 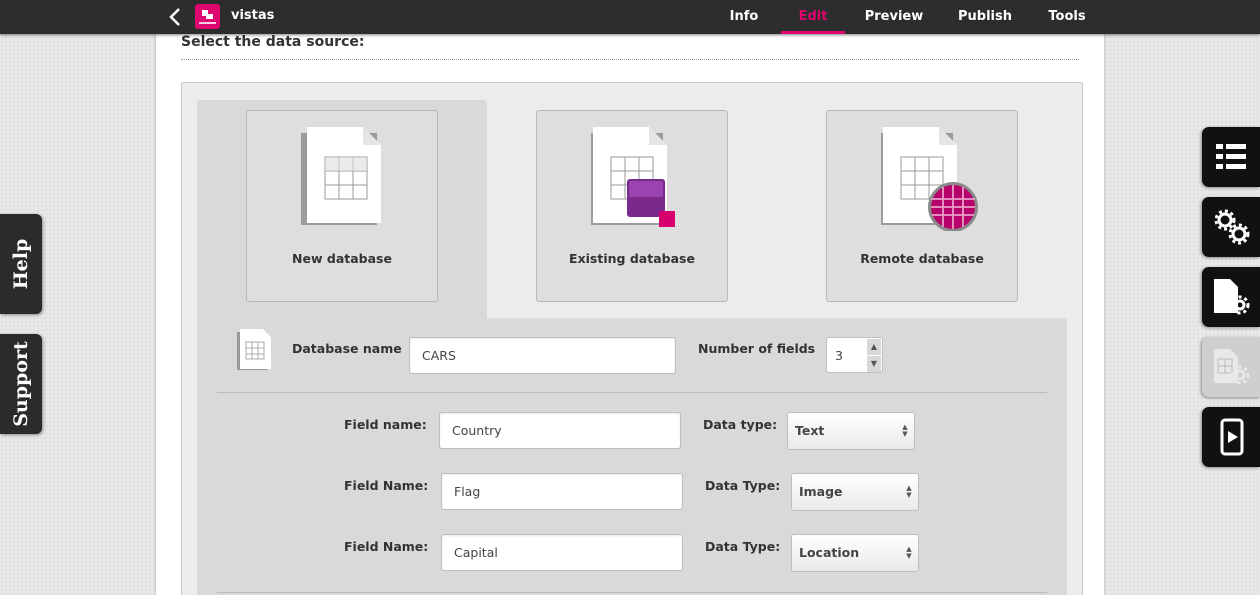 I want to click on list-icon, so click(x=1231, y=156).